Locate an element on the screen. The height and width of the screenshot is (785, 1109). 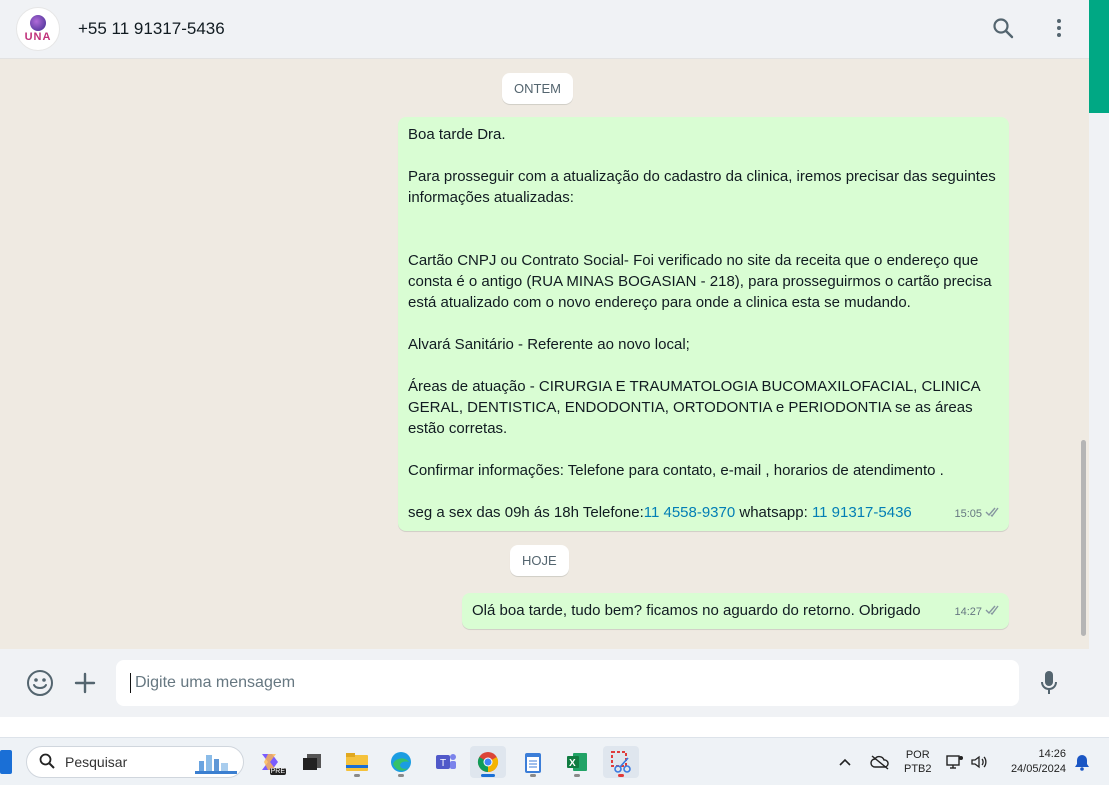
edge-browser-icon is located at coordinates (401, 762).